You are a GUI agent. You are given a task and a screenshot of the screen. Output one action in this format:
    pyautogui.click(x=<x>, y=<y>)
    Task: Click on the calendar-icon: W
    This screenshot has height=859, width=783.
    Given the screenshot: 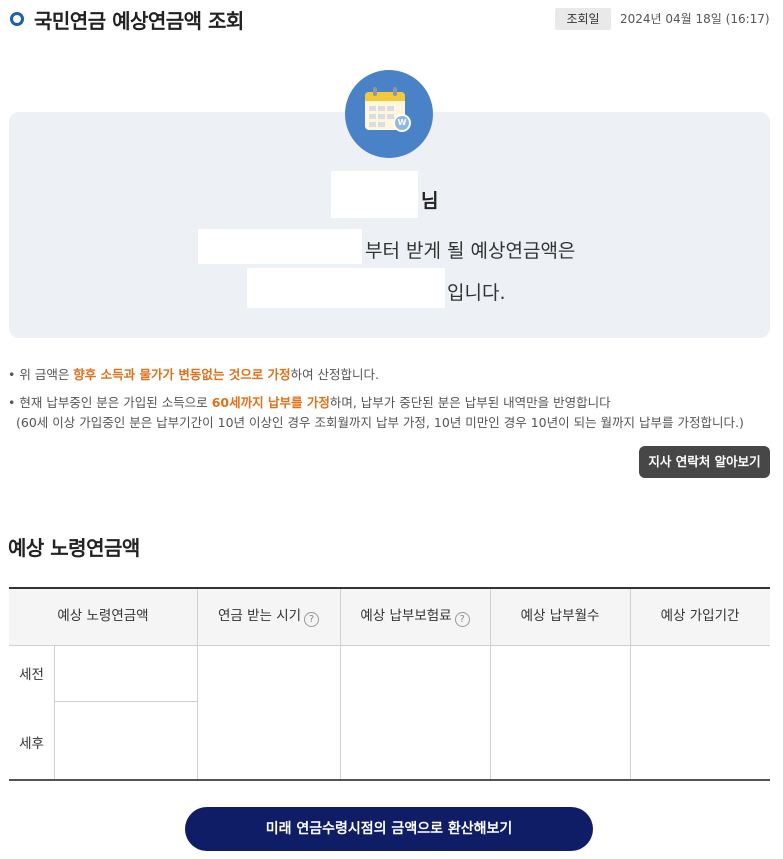 What is the action you would take?
    pyautogui.click(x=389, y=114)
    